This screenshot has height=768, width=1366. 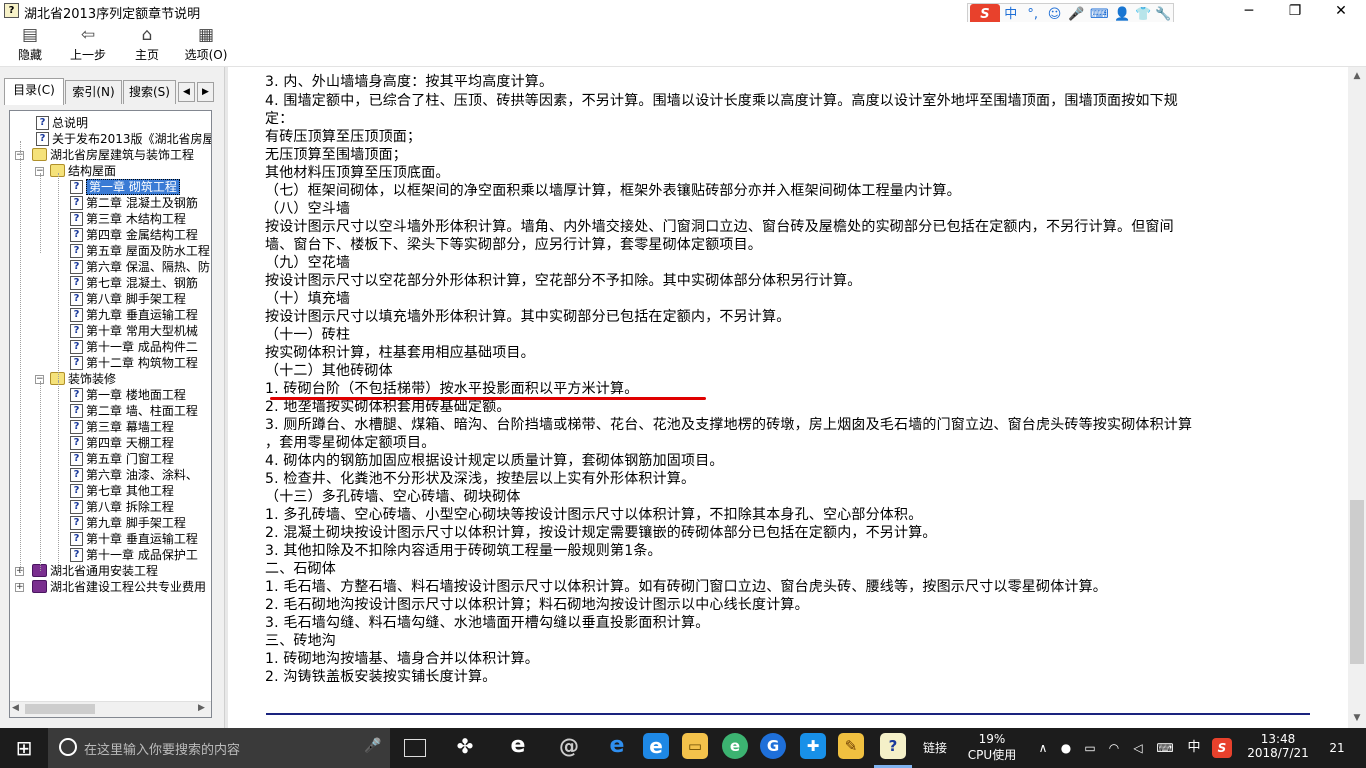 I want to click on notes-app-icon: ✎, so click(x=851, y=746).